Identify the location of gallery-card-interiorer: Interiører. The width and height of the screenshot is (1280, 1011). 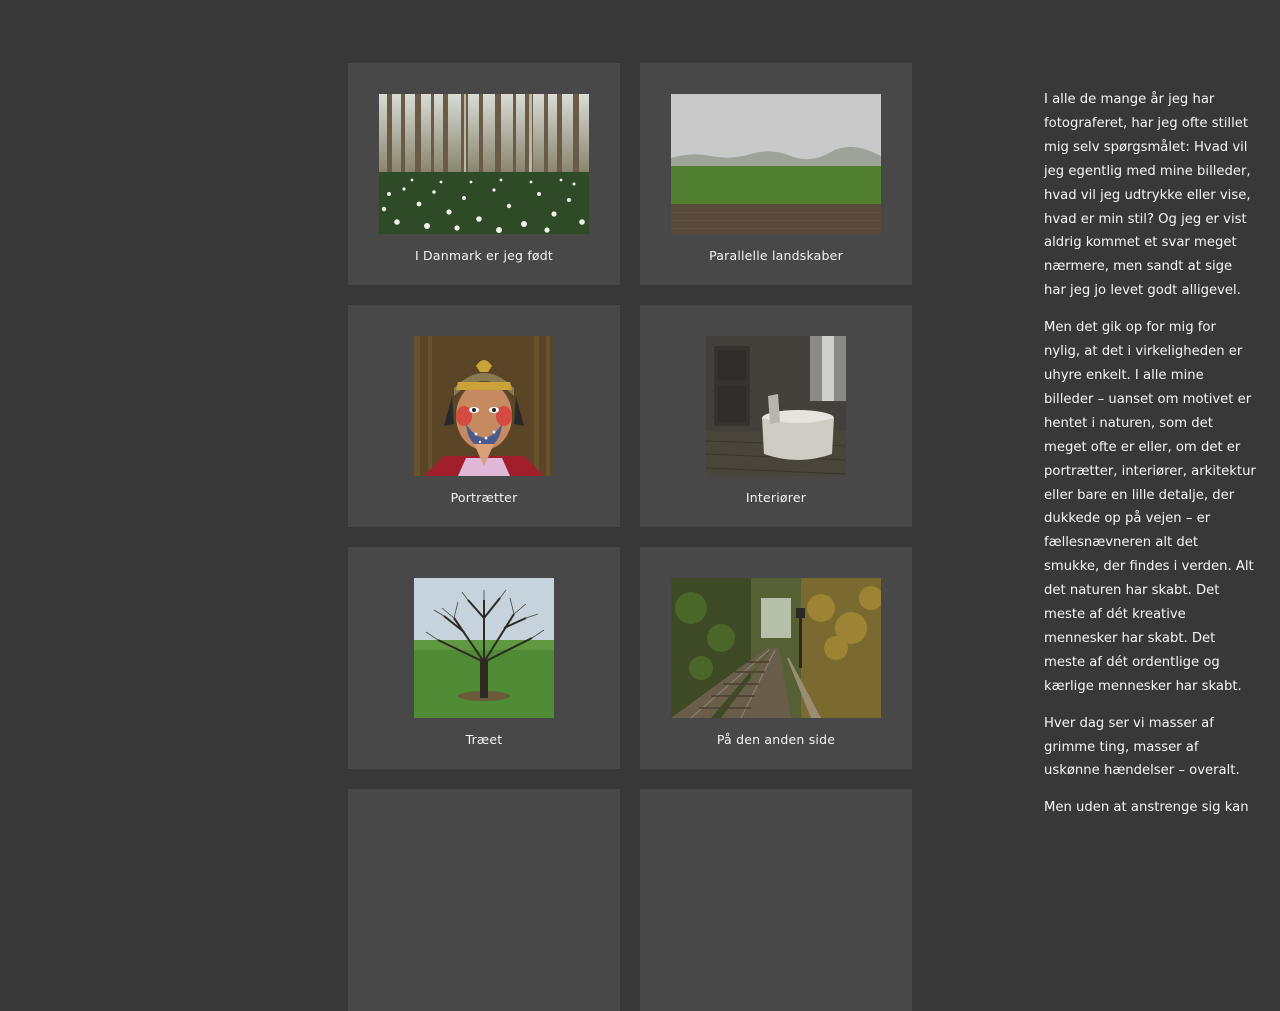
(776, 416).